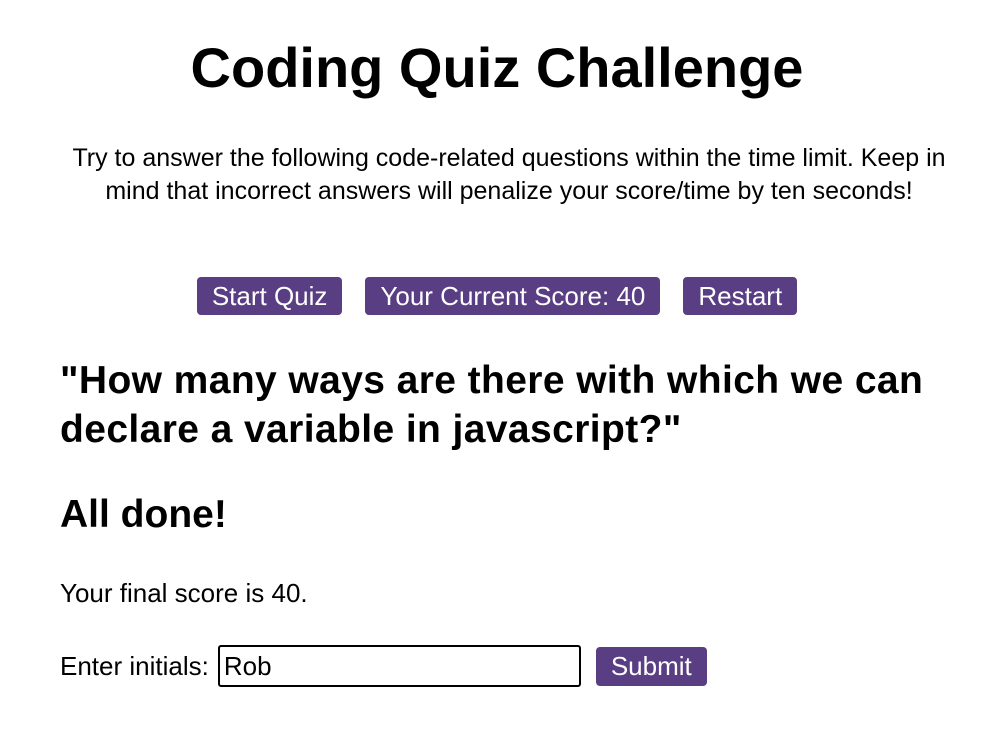 The height and width of the screenshot is (752, 994). Describe the element at coordinates (269, 296) in the screenshot. I see `start-quiz-button: Start Quiz` at that location.